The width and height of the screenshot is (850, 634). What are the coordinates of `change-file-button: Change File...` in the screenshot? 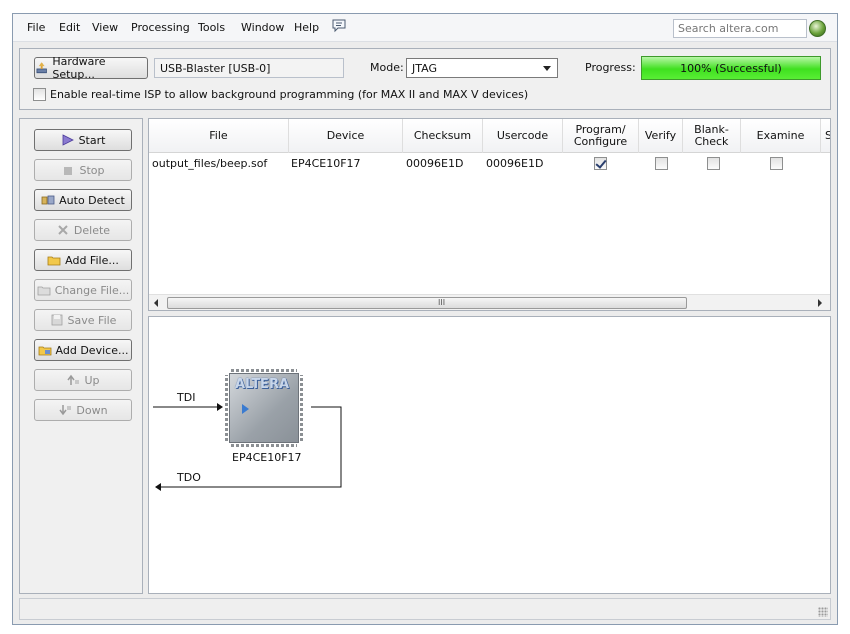 It's located at (83, 290).